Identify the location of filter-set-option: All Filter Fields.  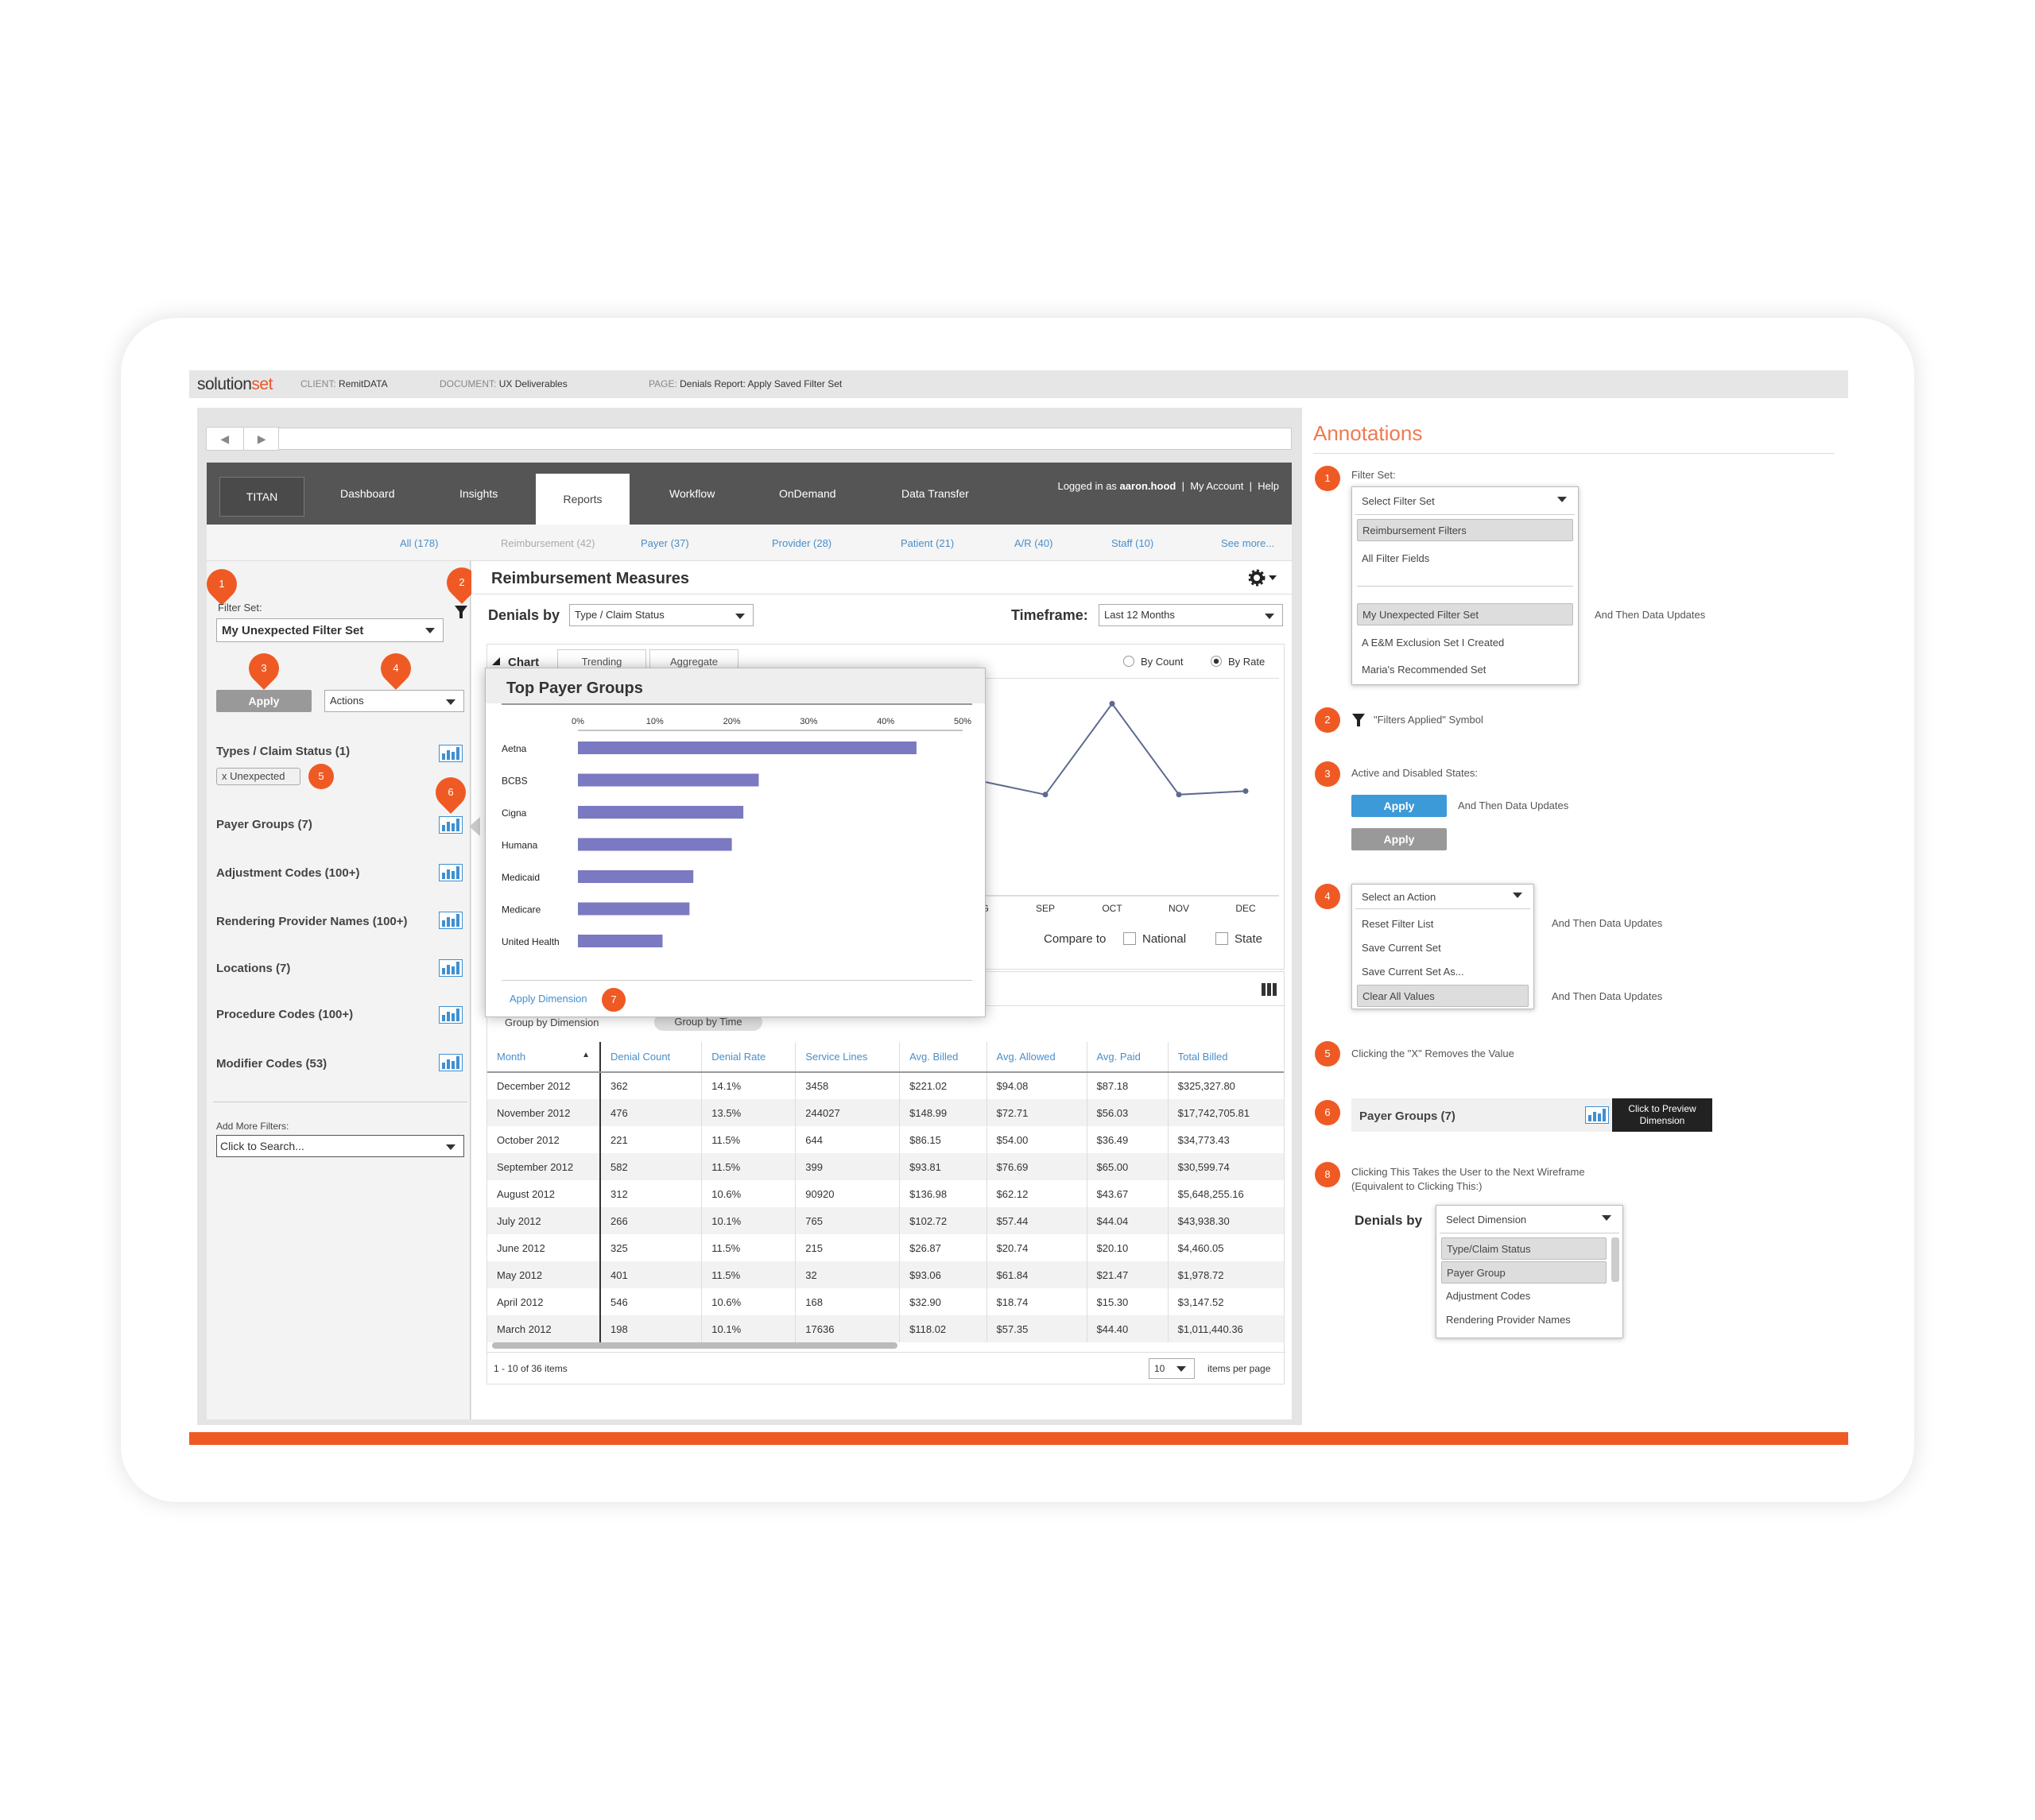
(1465, 559).